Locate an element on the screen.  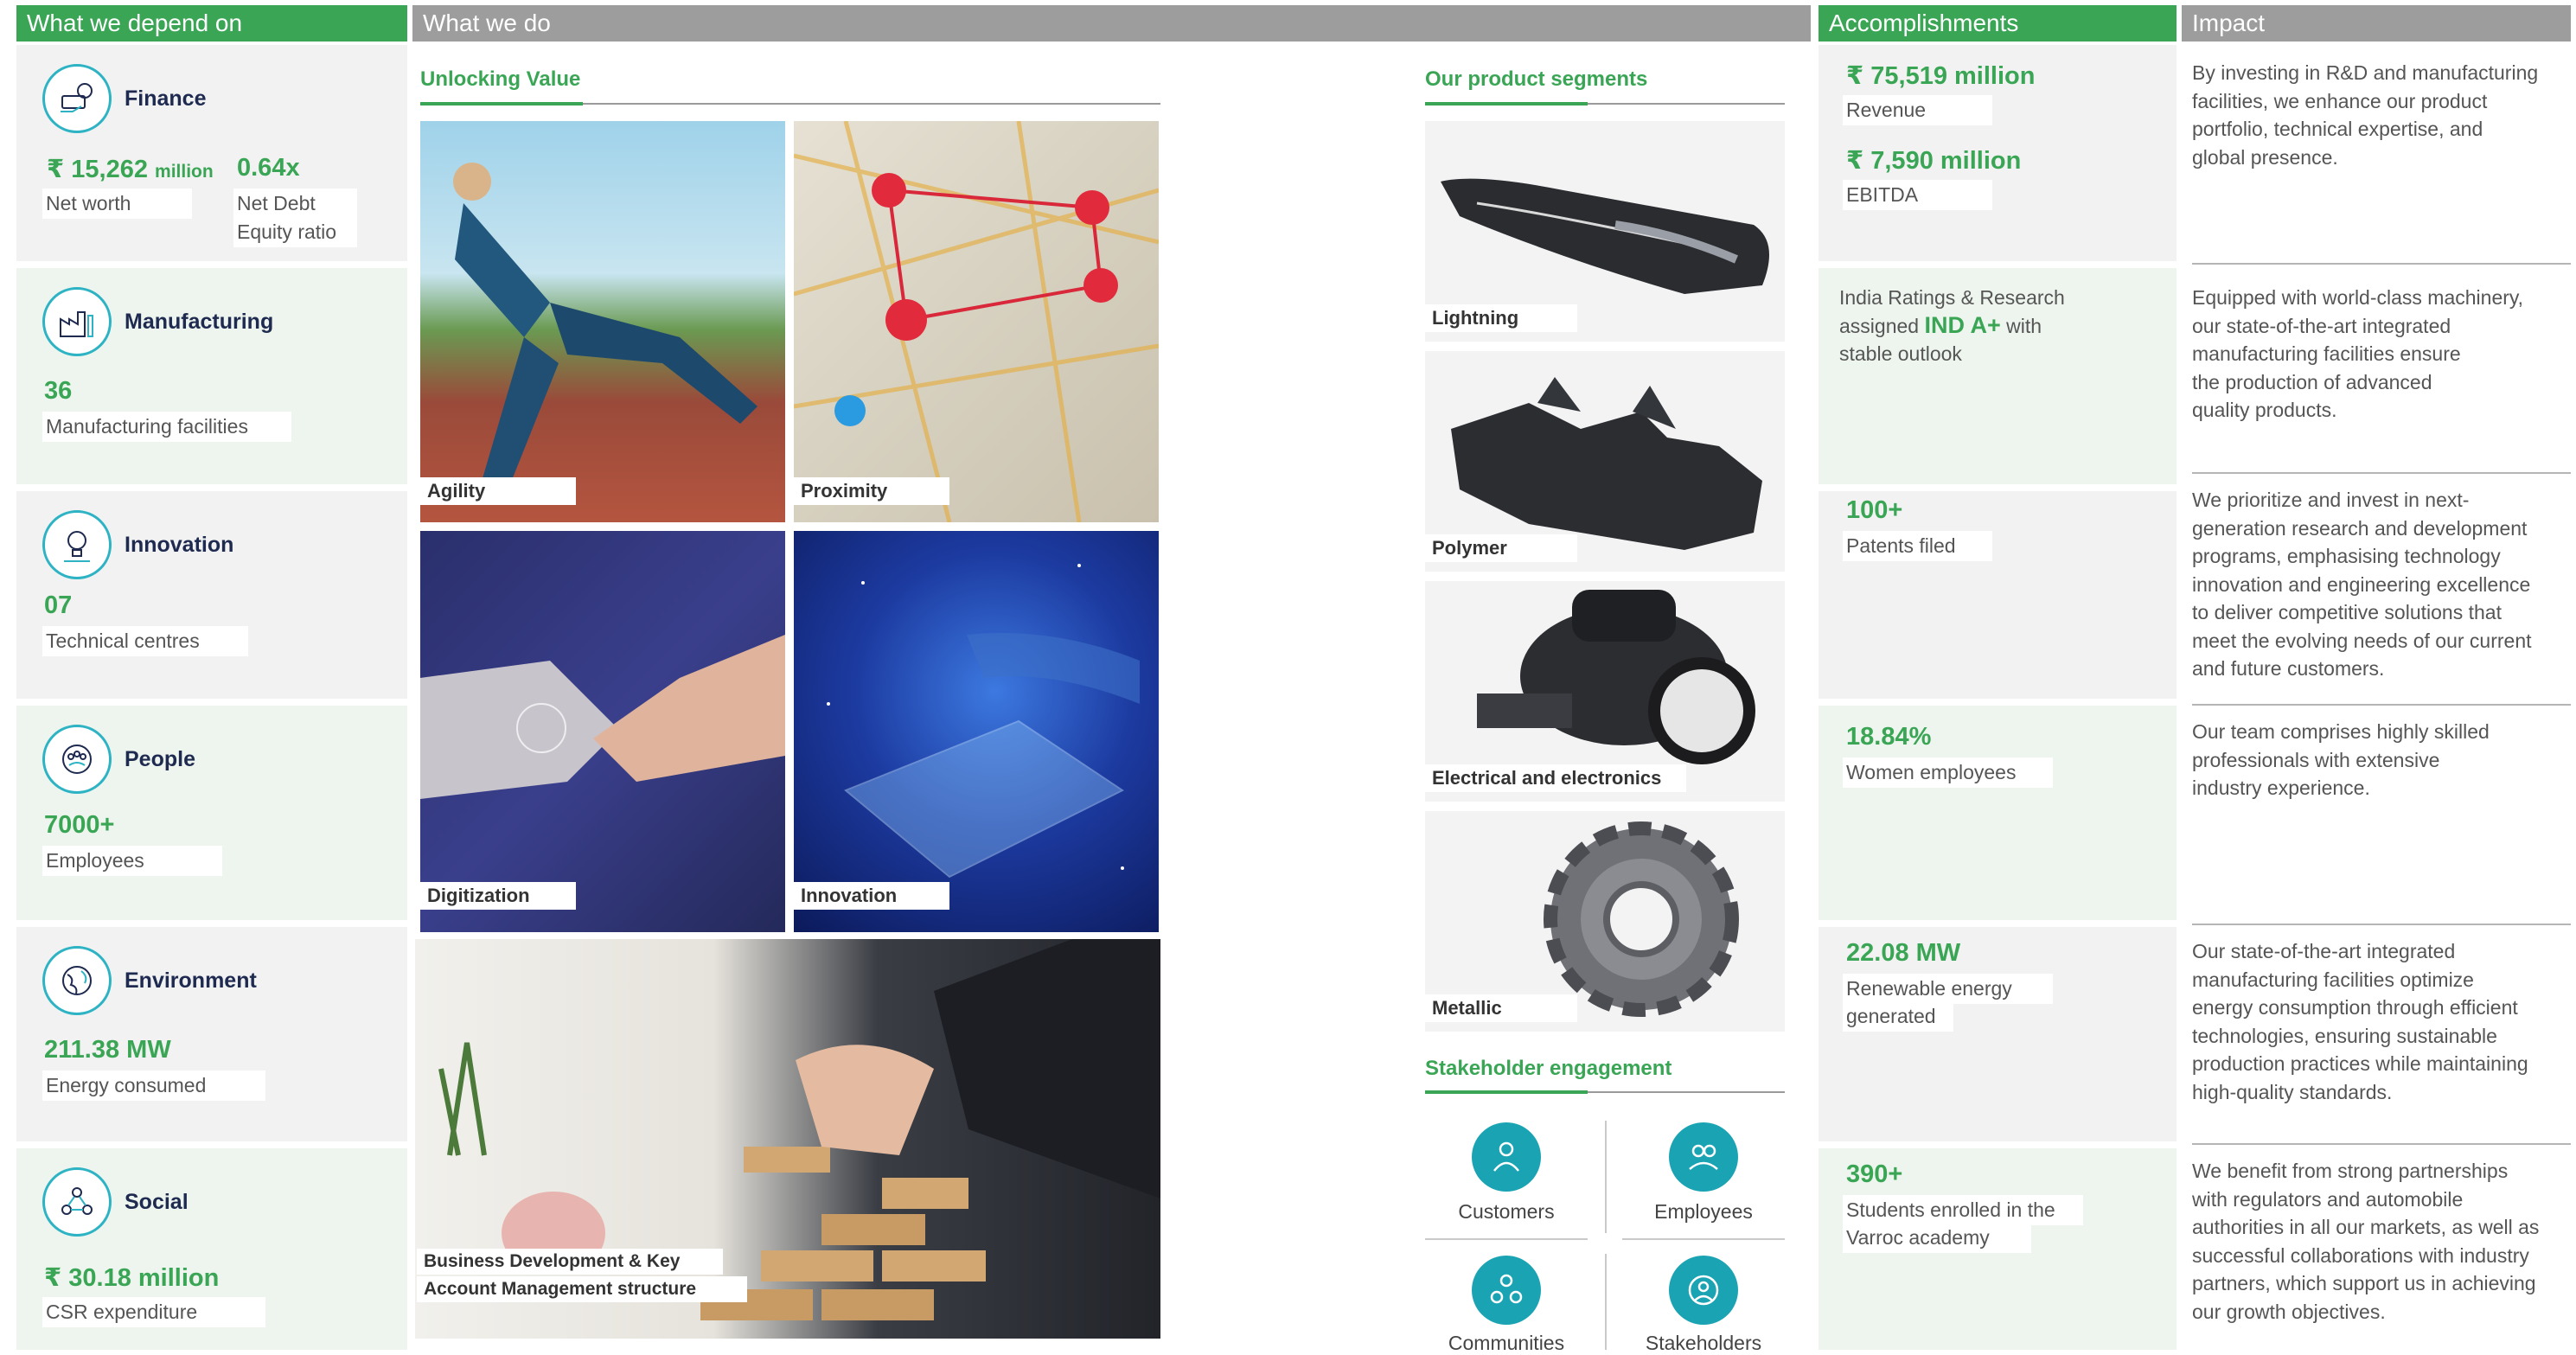
business-development-label-line2: Account Management structure is located at coordinates (582, 1289).